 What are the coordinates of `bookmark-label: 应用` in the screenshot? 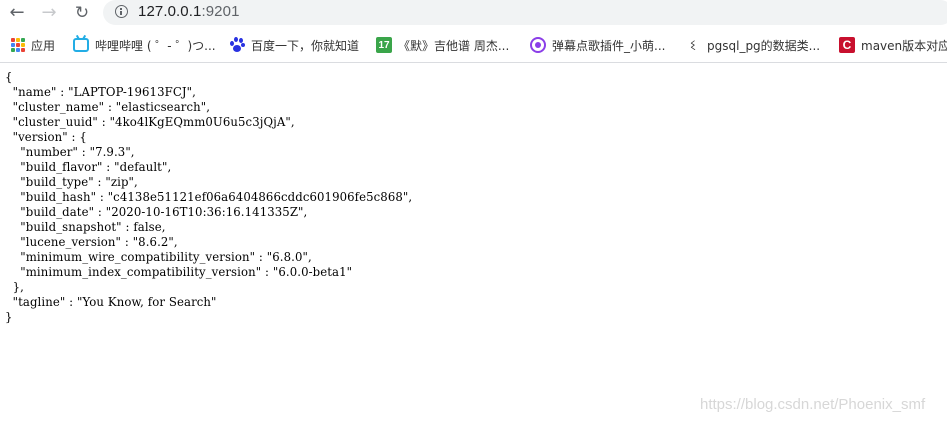 It's located at (43, 45).